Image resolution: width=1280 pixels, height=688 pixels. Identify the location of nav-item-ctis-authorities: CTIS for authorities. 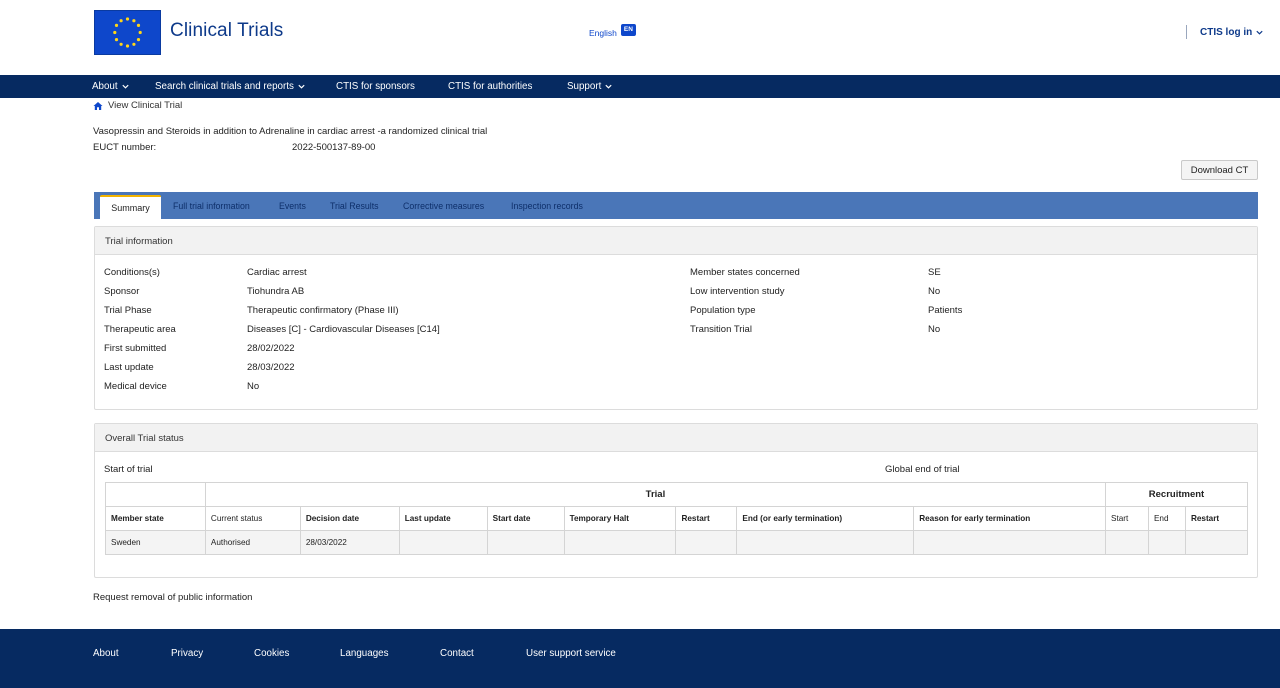
(490, 86).